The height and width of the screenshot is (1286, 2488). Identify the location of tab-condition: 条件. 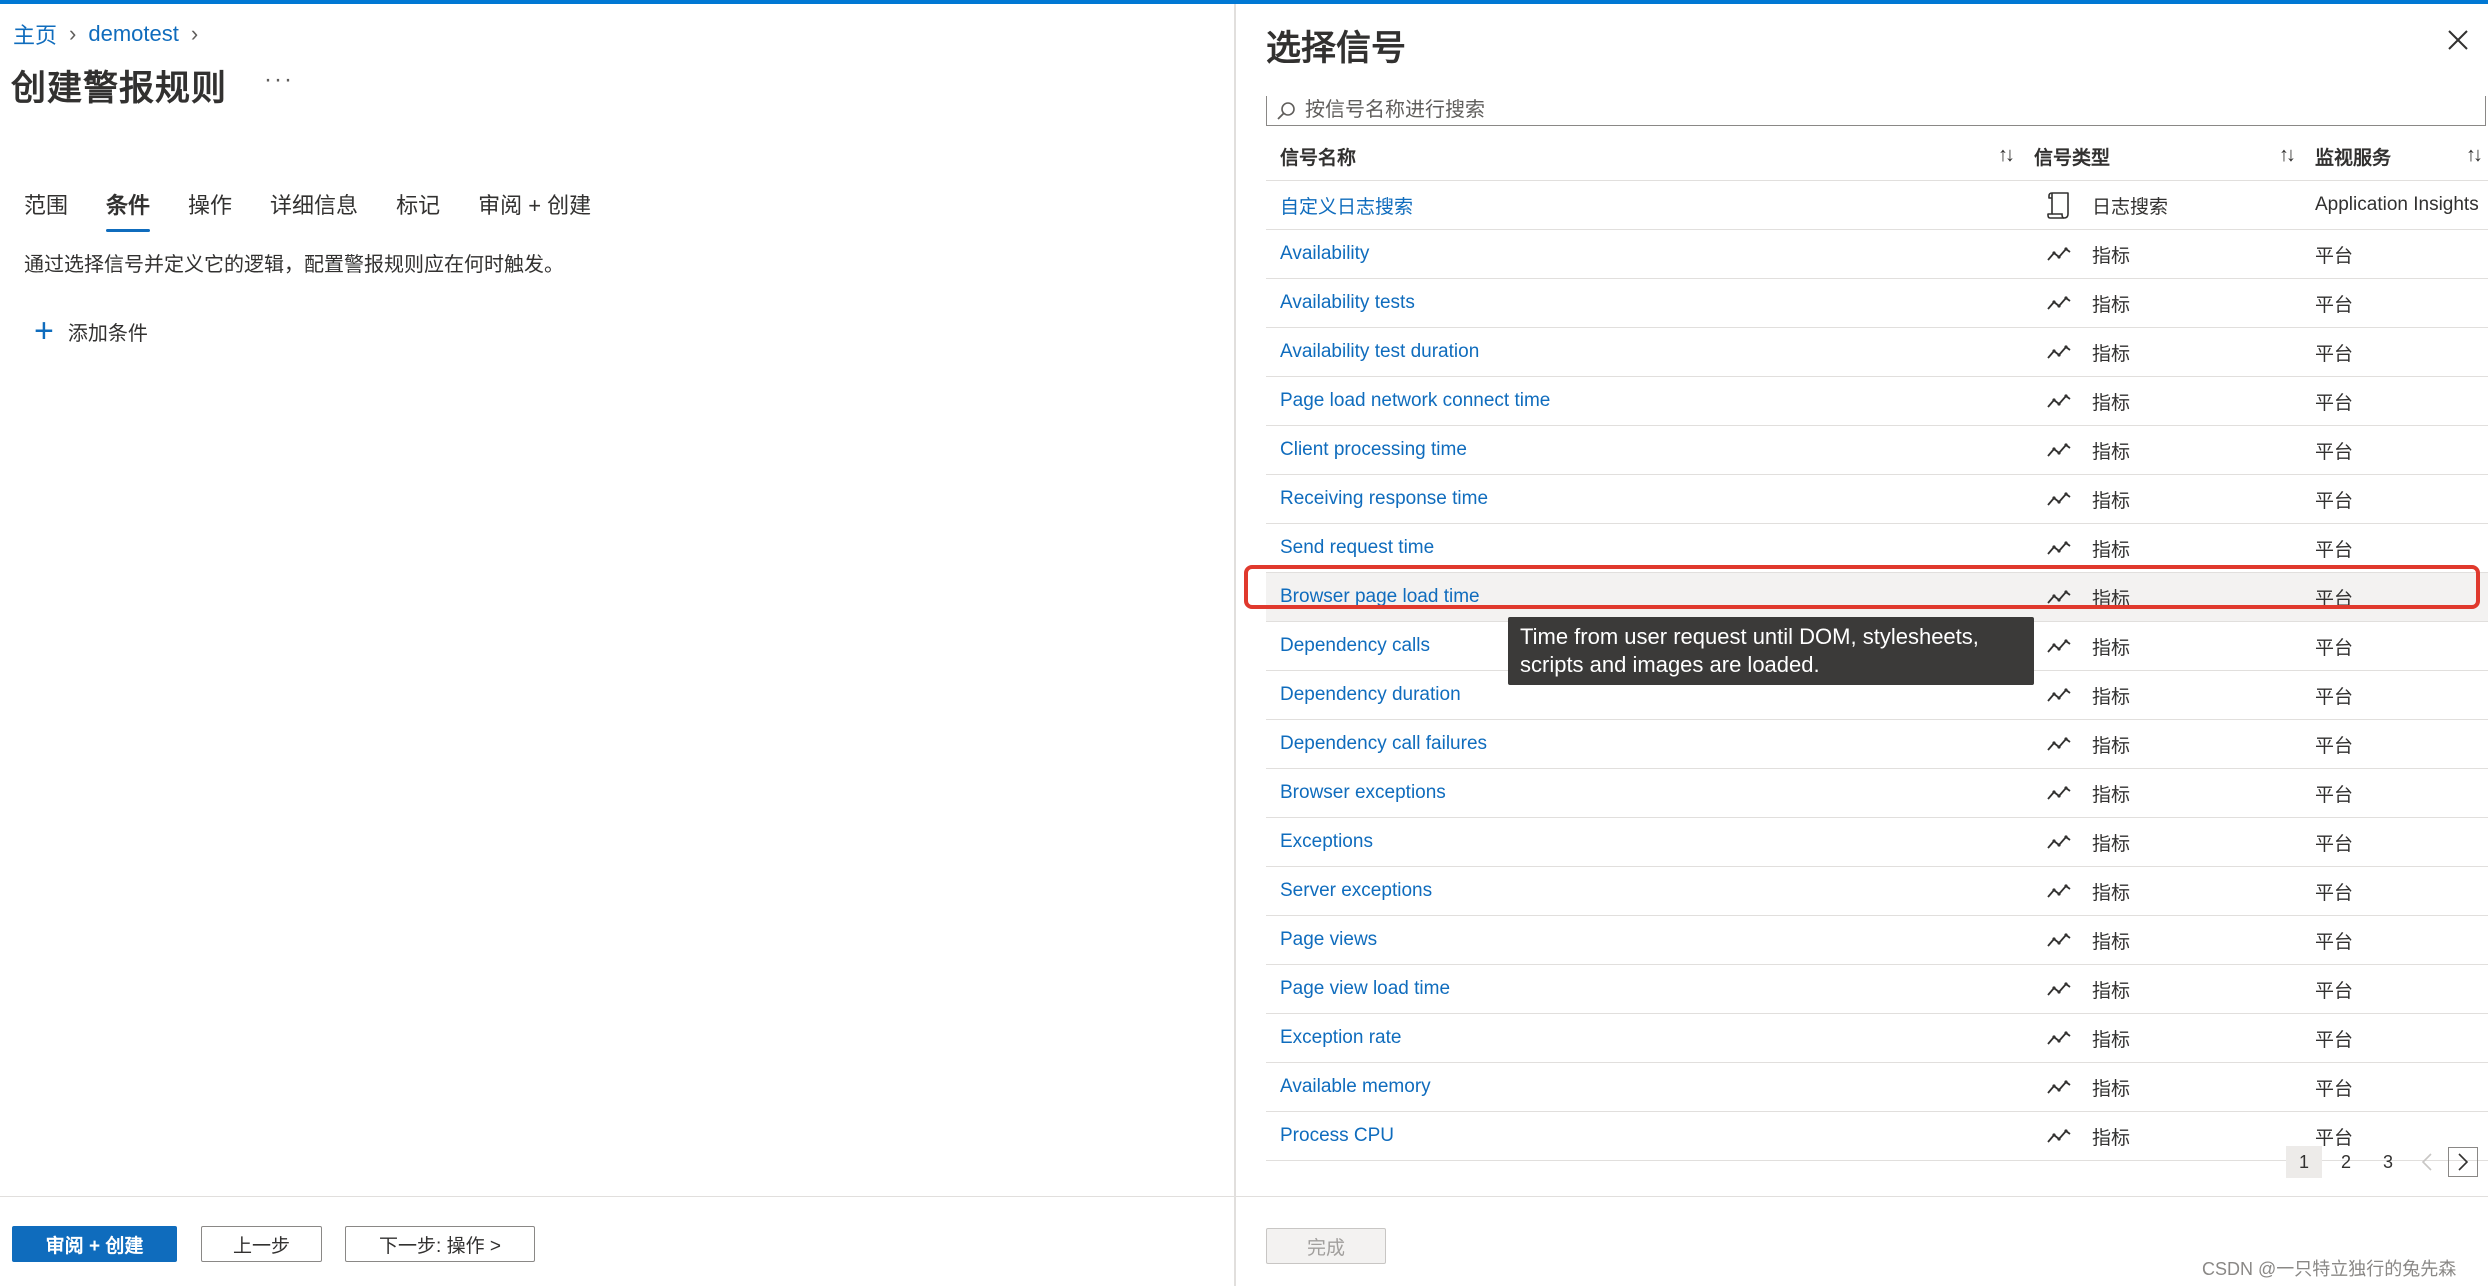
(128, 211).